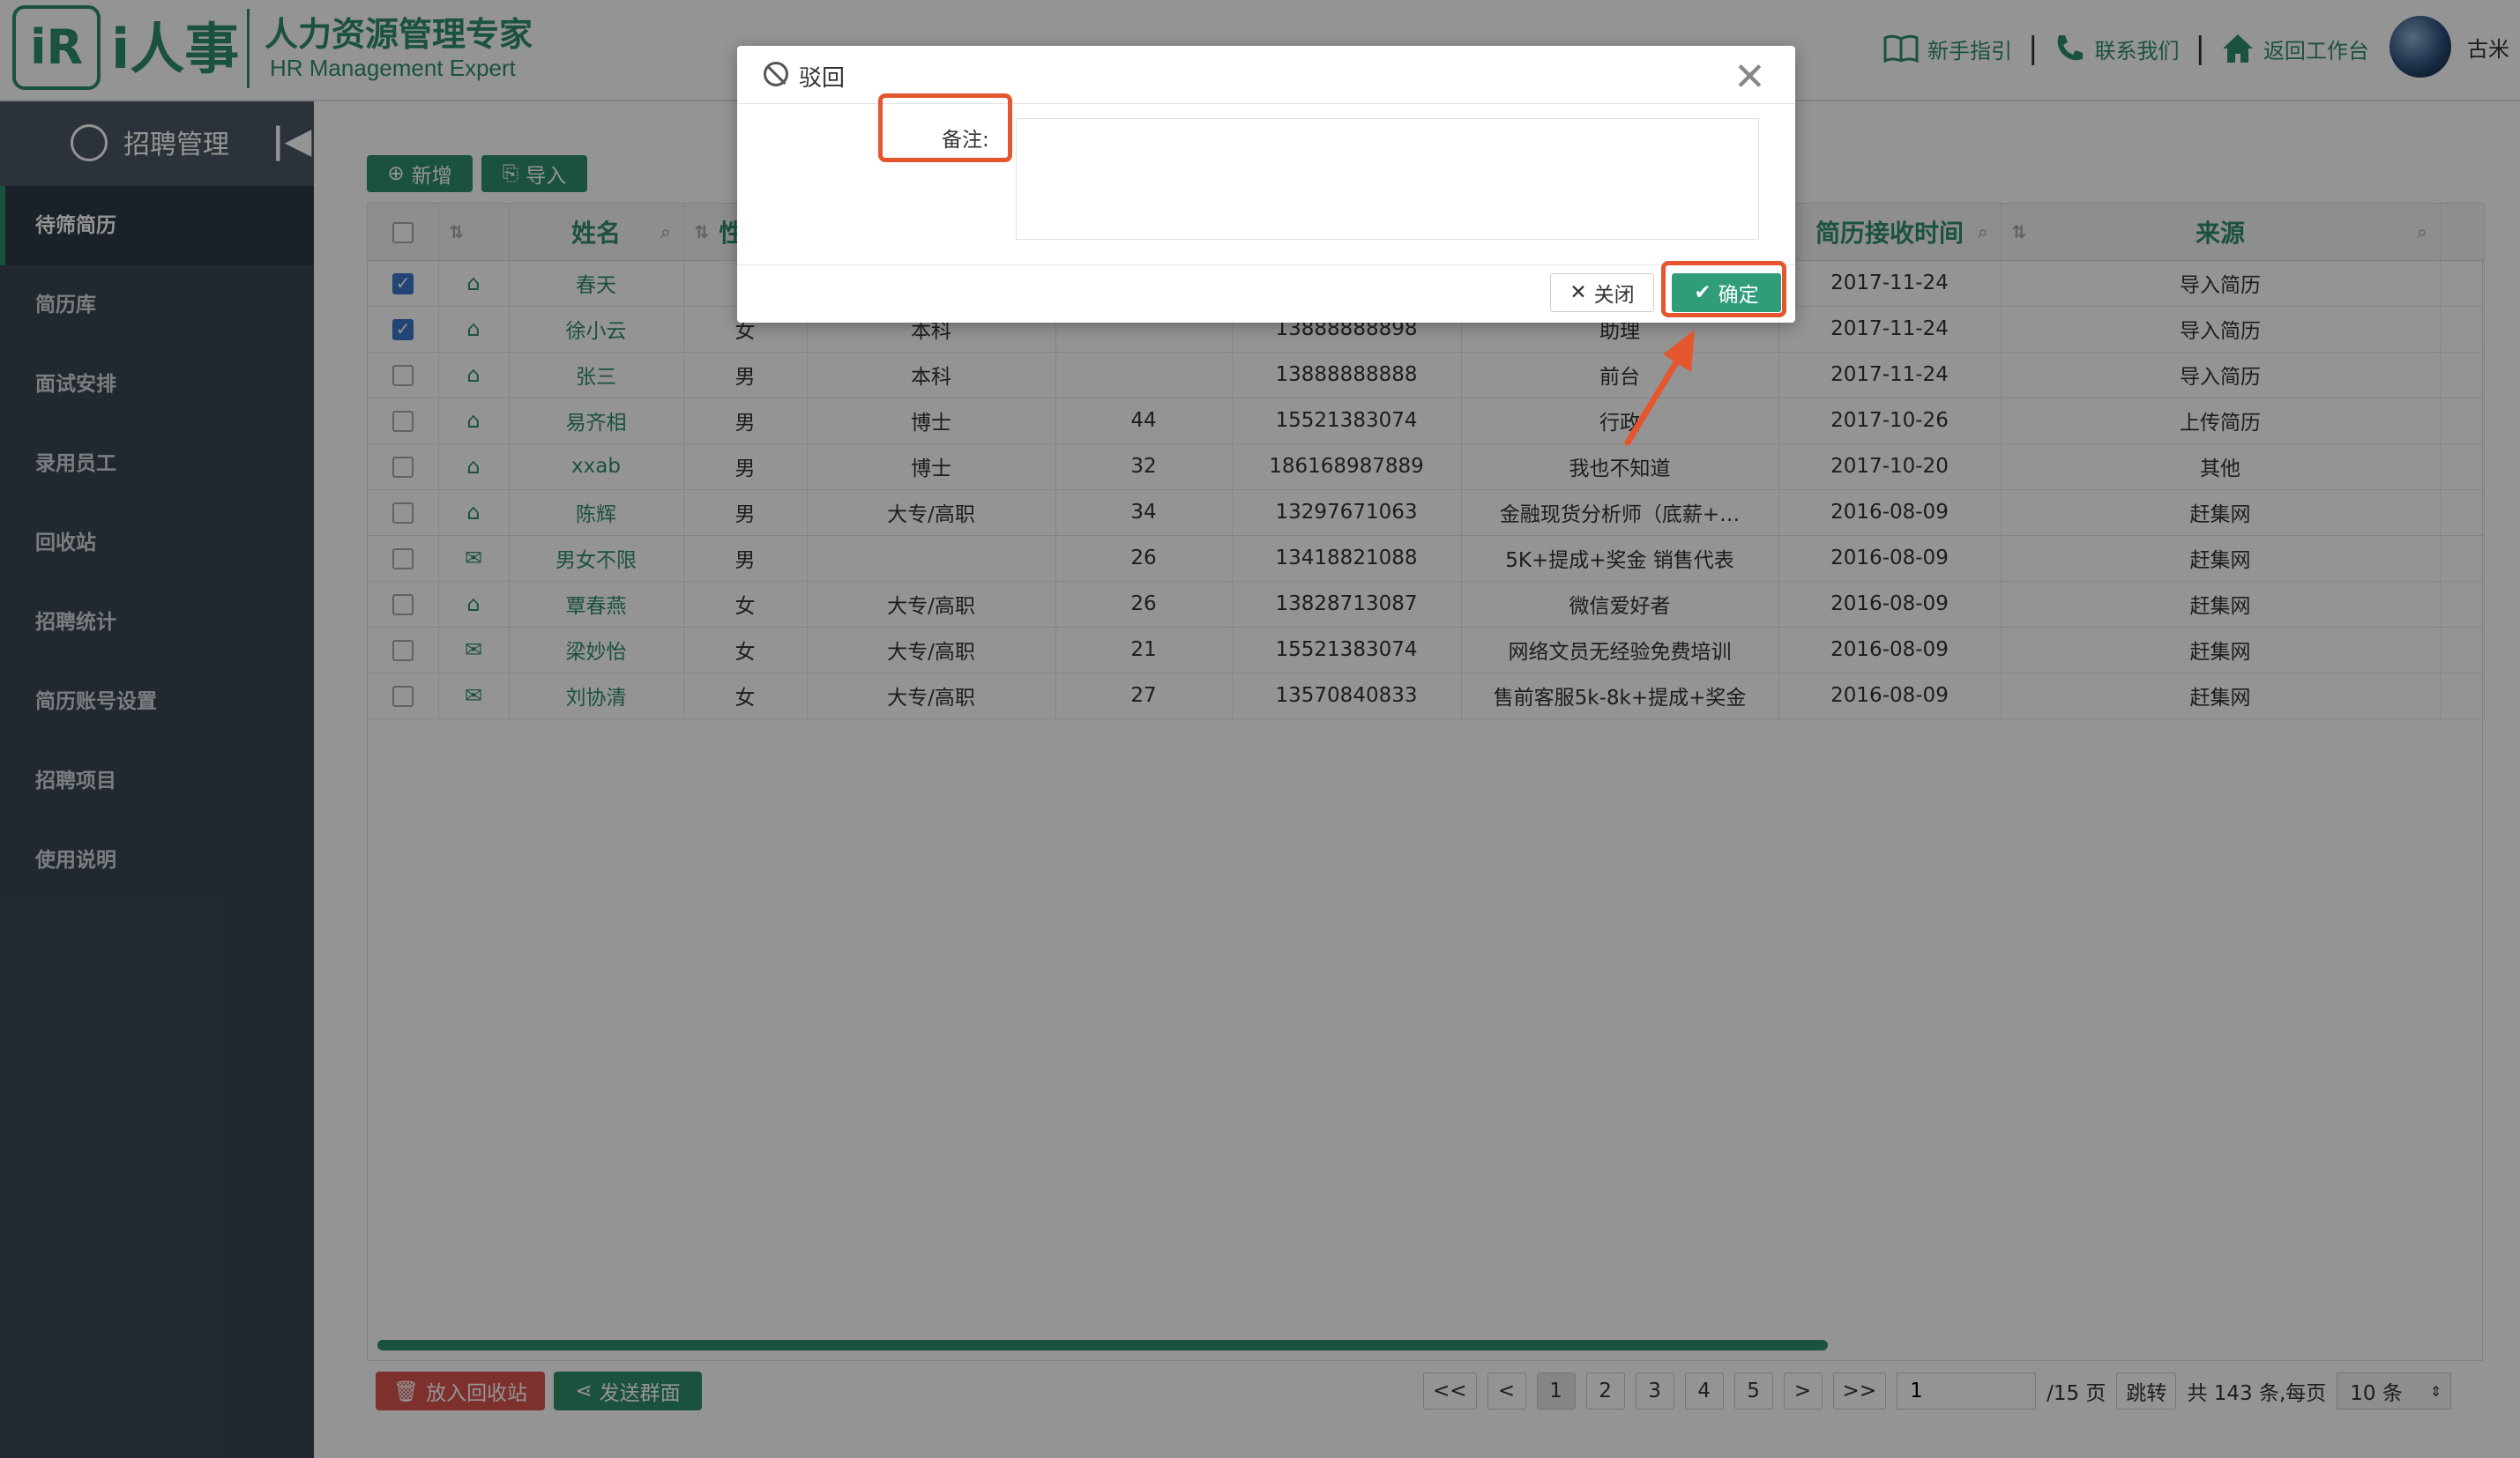 The height and width of the screenshot is (1458, 2520). I want to click on close-button-label: 关闭, so click(1614, 295).